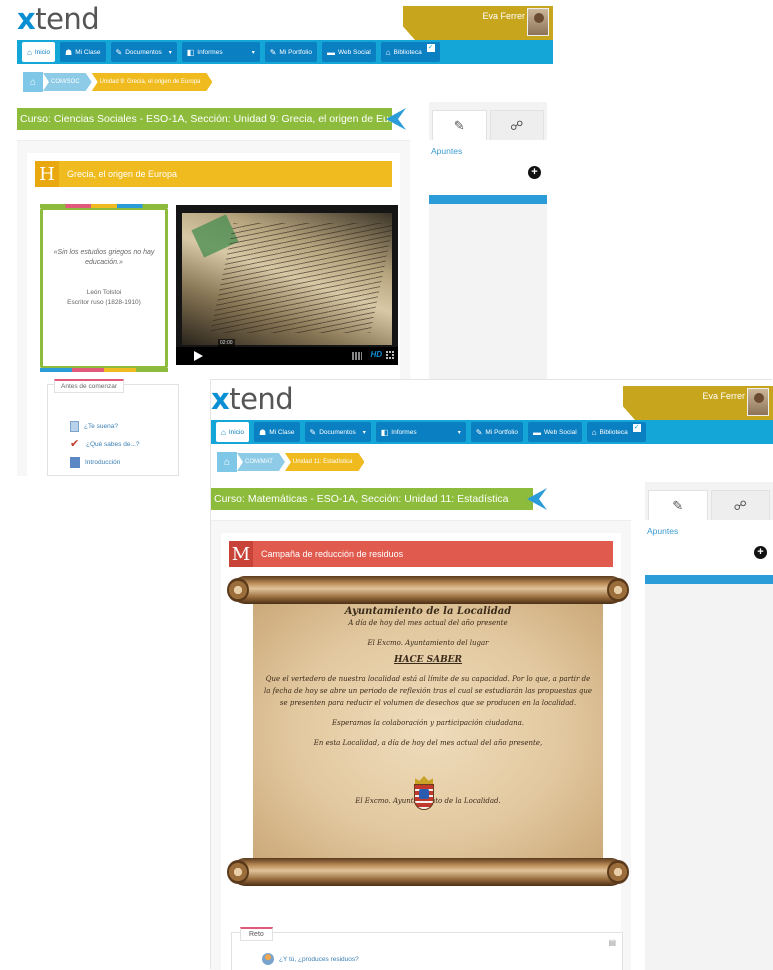 The image size is (773, 970). Describe the element at coordinates (428, 643) in the screenshot. I see `scroll-from: El Excmo. Ayuntamiento del lugar` at that location.